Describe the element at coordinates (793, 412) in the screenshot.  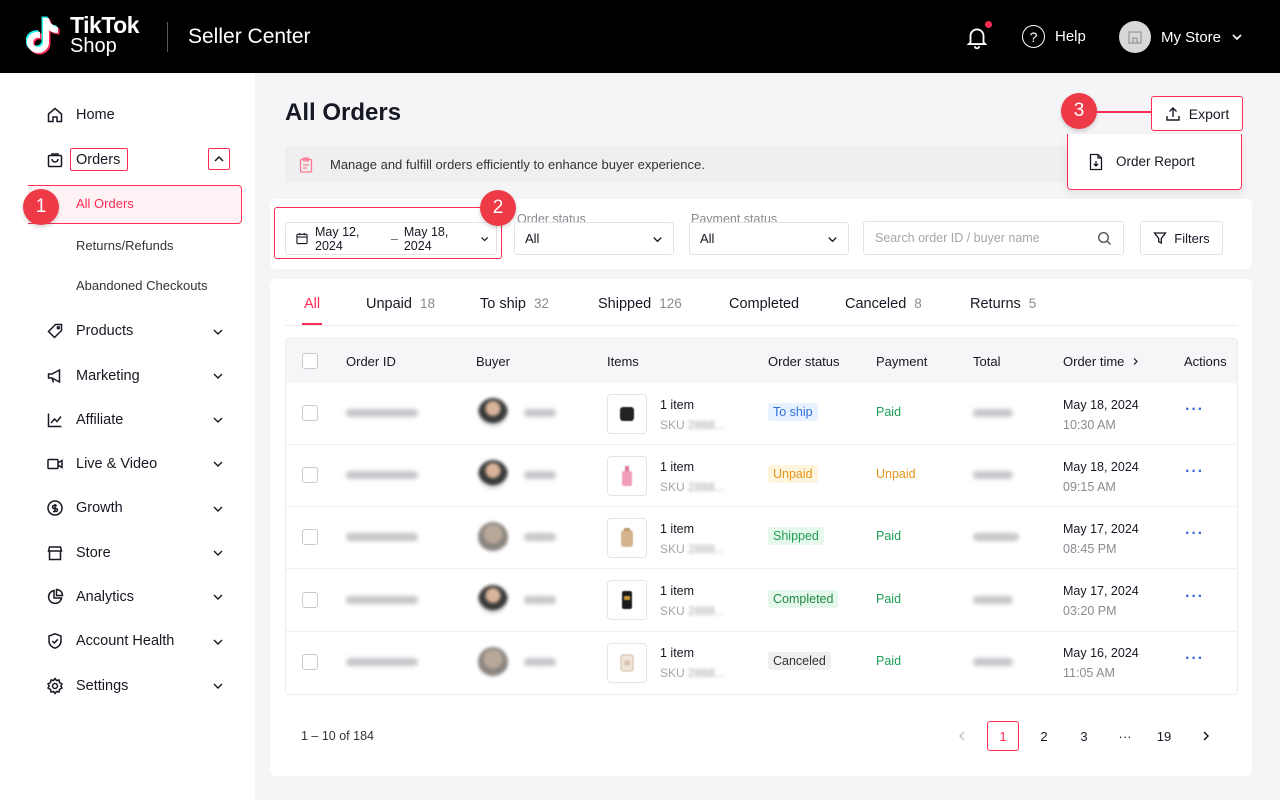
I see `status-badge: To ship` at that location.